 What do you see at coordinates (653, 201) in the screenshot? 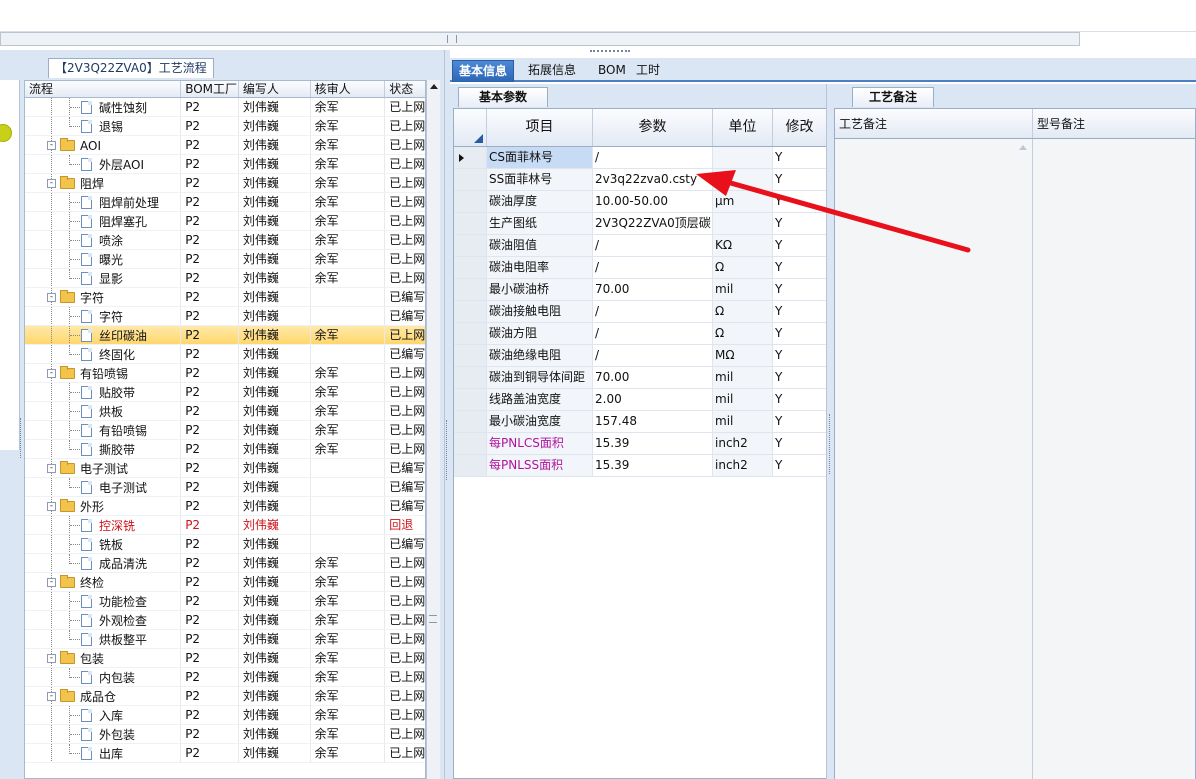
I see `param-value-field: 10.00-50.00` at bounding box center [653, 201].